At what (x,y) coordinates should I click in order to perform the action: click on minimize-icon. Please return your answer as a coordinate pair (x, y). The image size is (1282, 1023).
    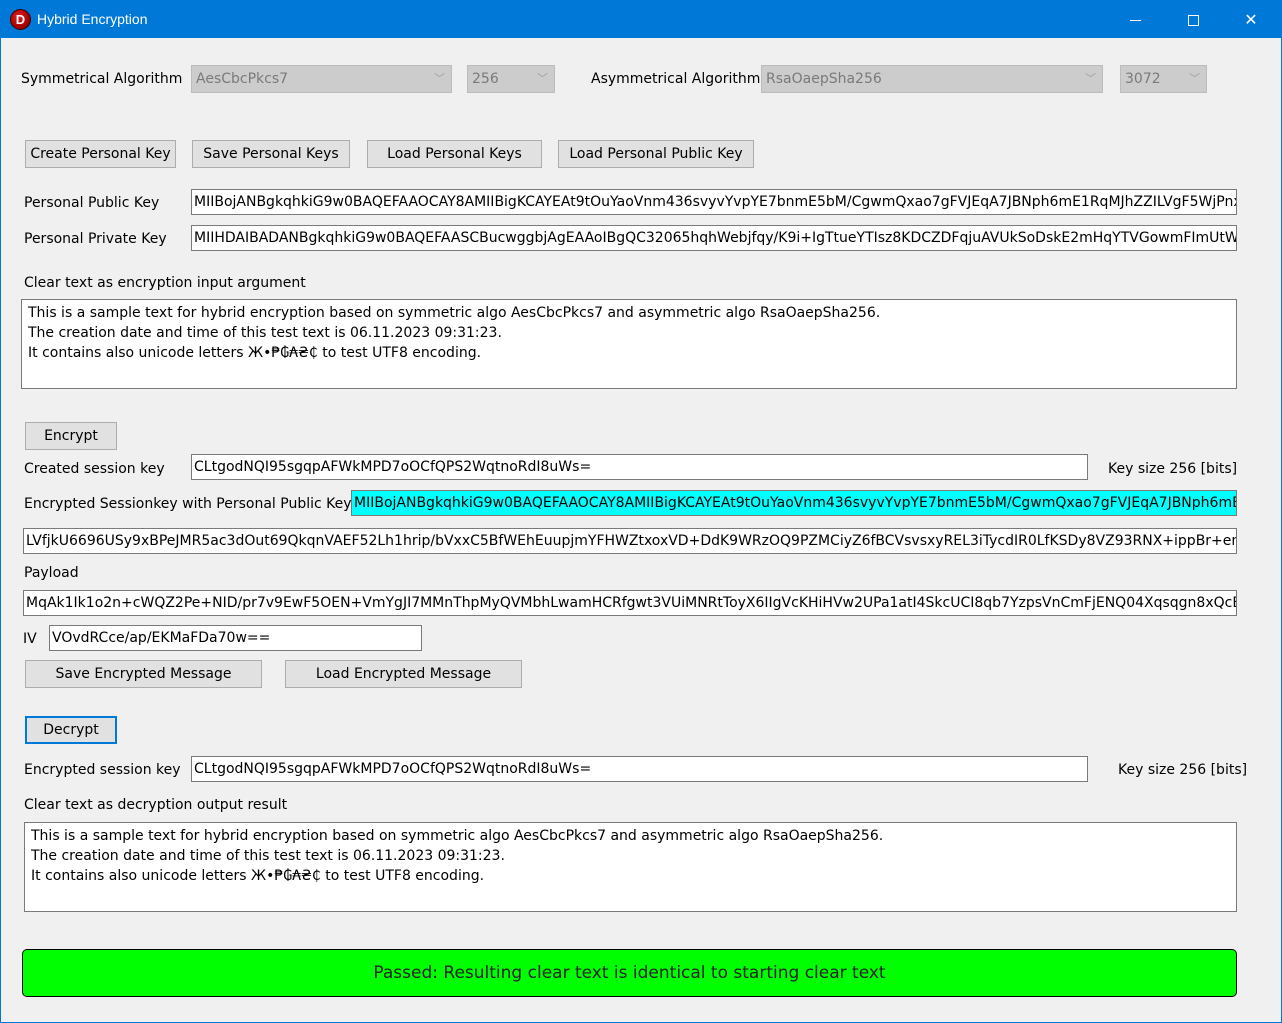
    Looking at the image, I should click on (1135, 20).